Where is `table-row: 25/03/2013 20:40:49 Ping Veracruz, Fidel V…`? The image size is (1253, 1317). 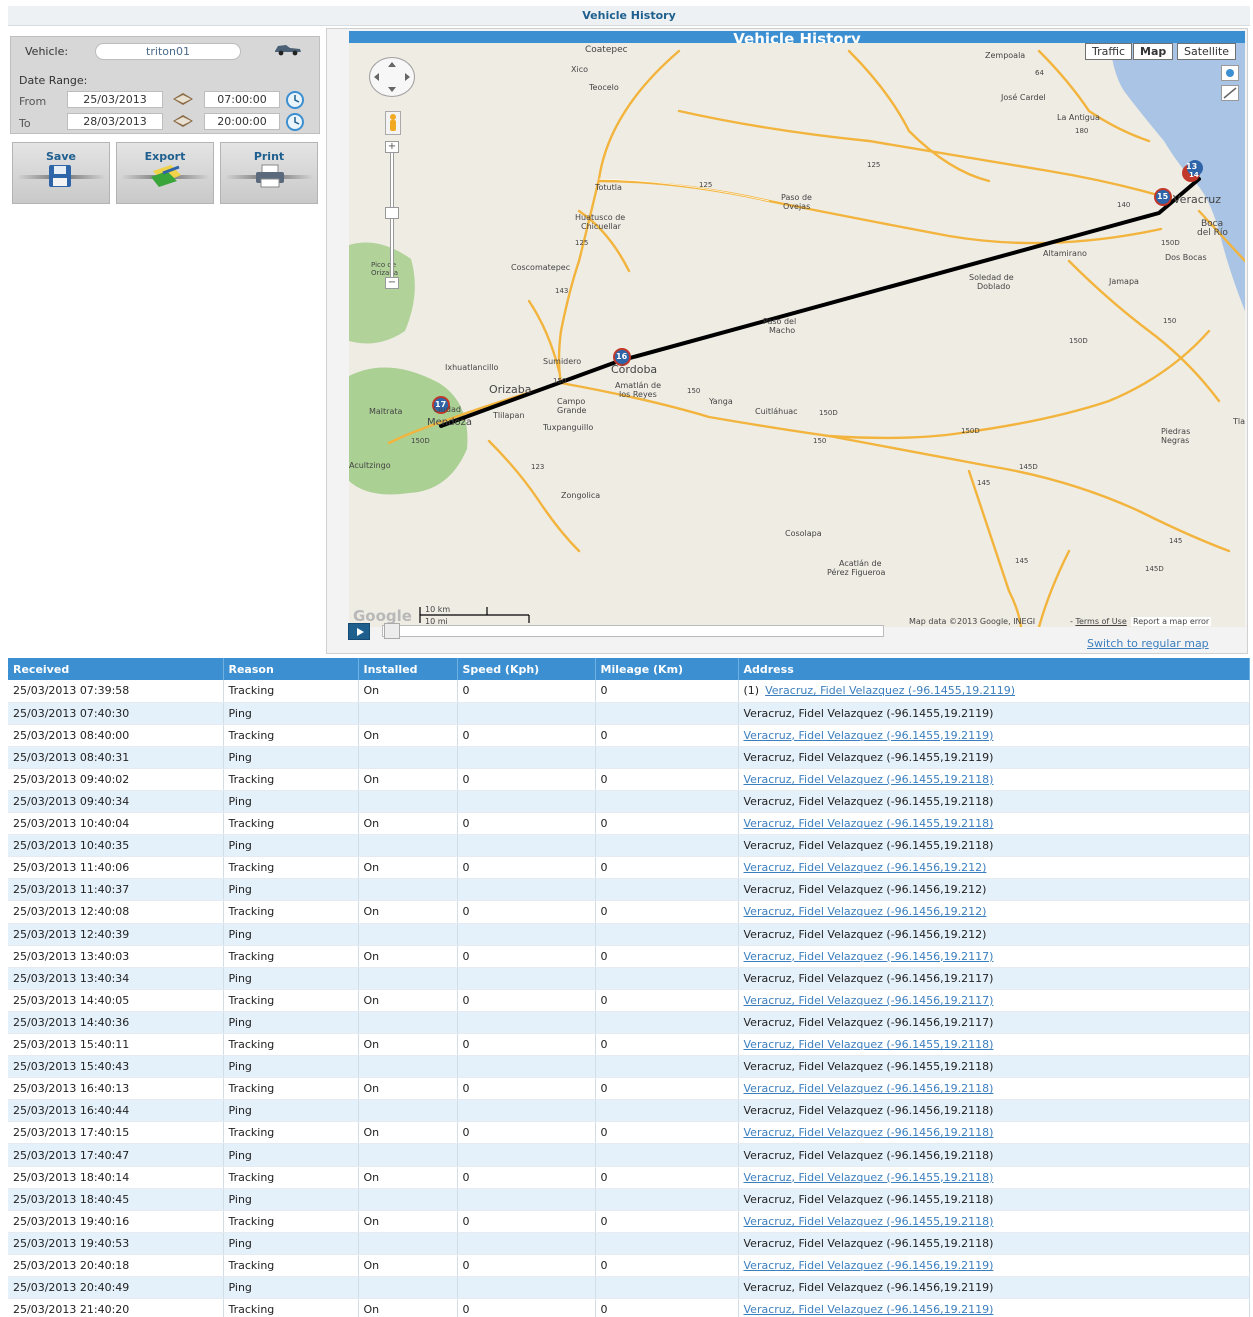 table-row: 25/03/2013 20:40:49 Ping Veracruz, Fidel V… is located at coordinates (629, 1288).